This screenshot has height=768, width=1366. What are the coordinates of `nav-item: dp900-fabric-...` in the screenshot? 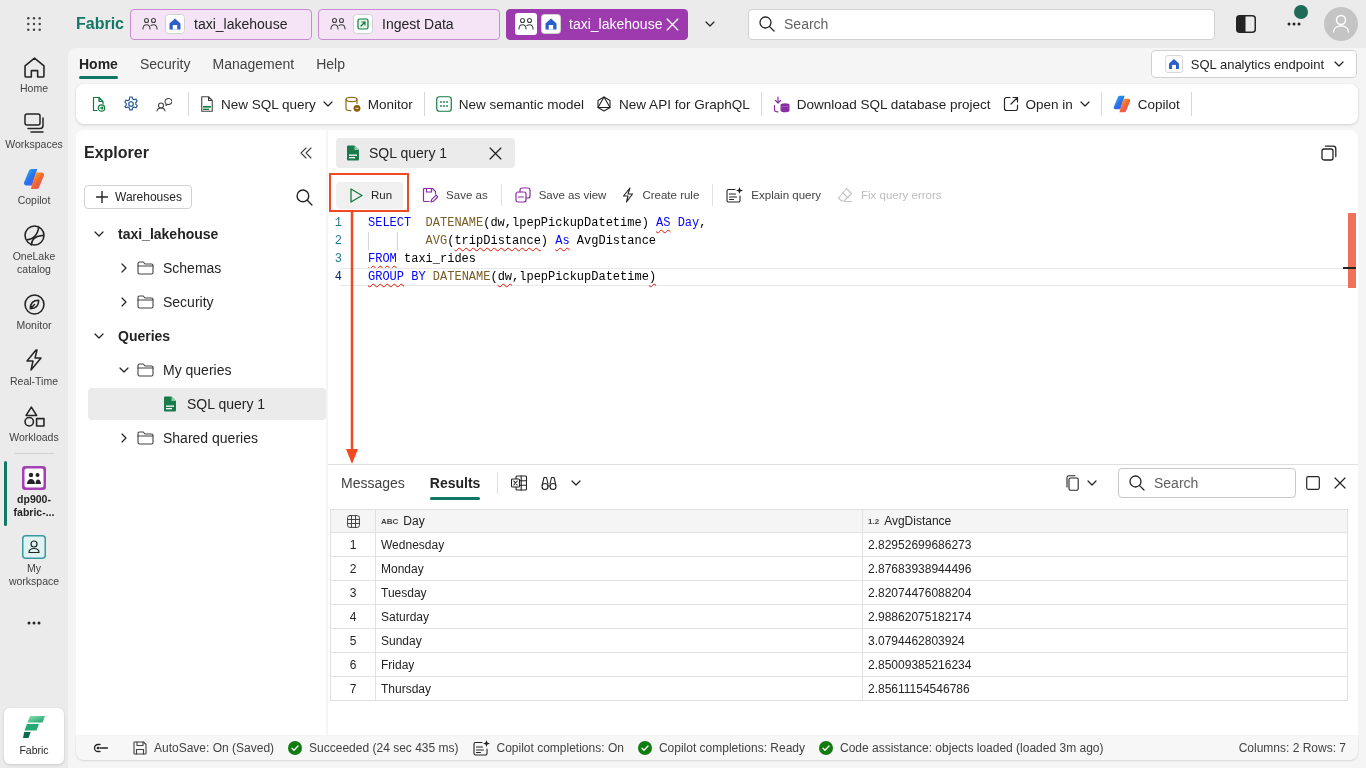 It's located at (34, 493).